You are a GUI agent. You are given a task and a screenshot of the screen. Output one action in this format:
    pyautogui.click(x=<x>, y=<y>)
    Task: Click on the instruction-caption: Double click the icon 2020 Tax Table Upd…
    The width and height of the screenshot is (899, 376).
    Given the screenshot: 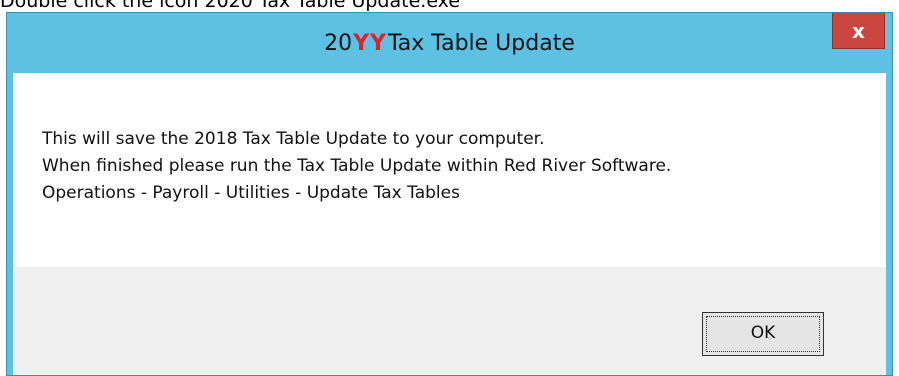 What is the action you would take?
    pyautogui.click(x=230, y=6)
    